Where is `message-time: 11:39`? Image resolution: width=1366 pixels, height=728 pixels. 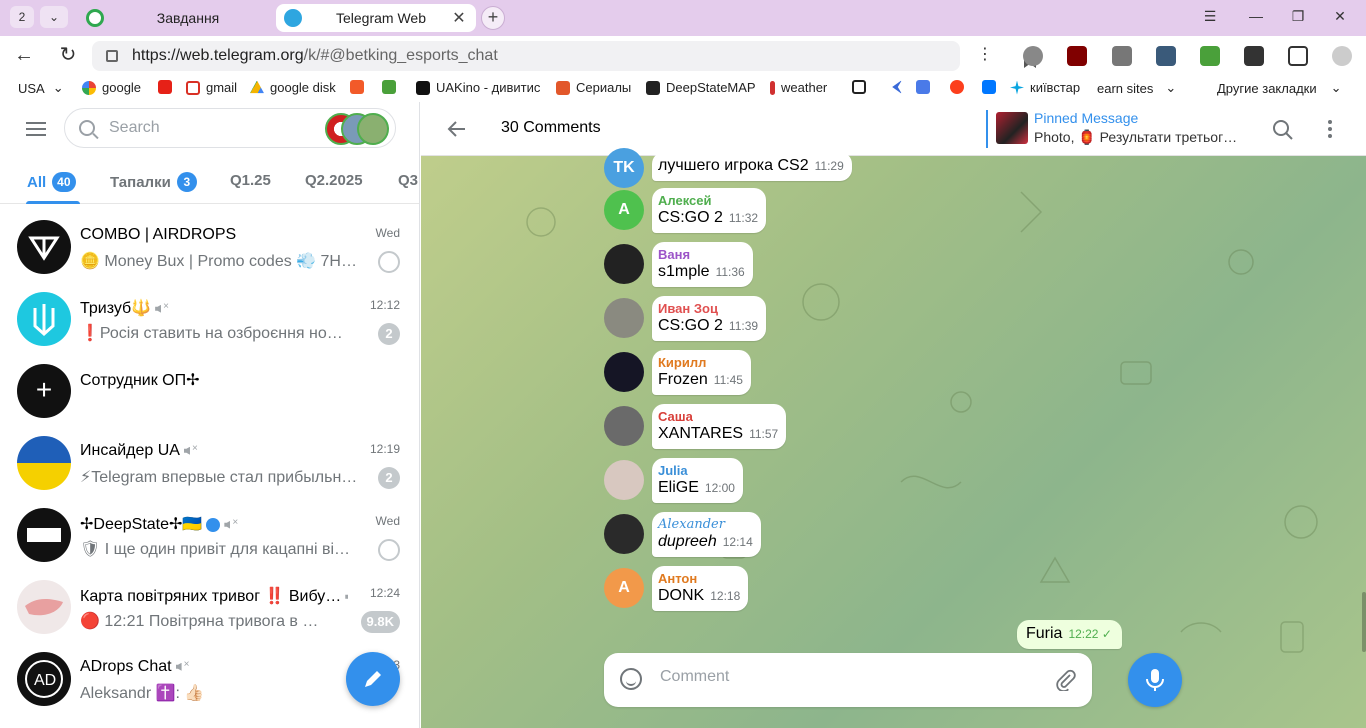 message-time: 11:39 is located at coordinates (743, 326).